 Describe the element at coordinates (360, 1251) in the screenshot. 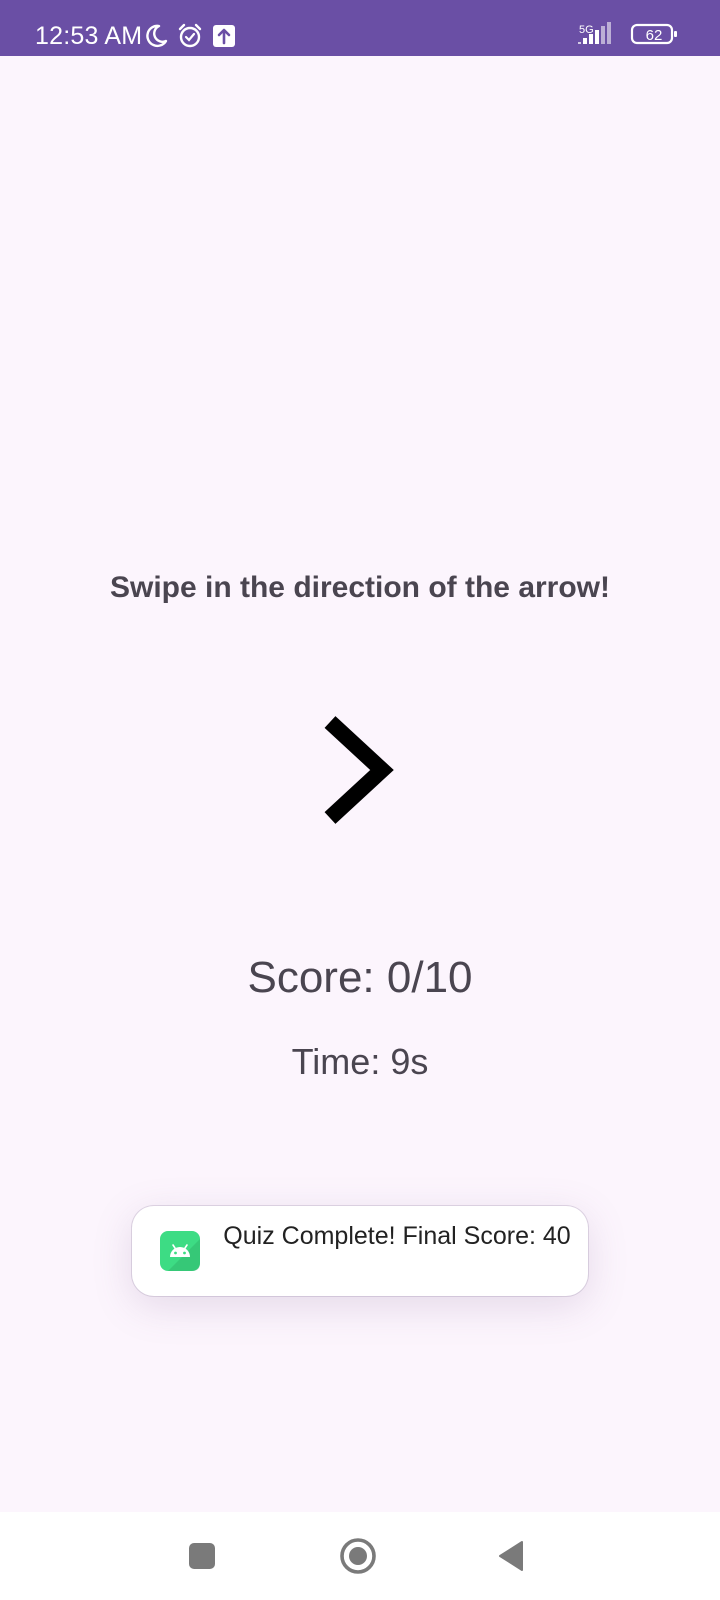

I see `toast-notification: Quiz Complete! Final Score: 40` at that location.